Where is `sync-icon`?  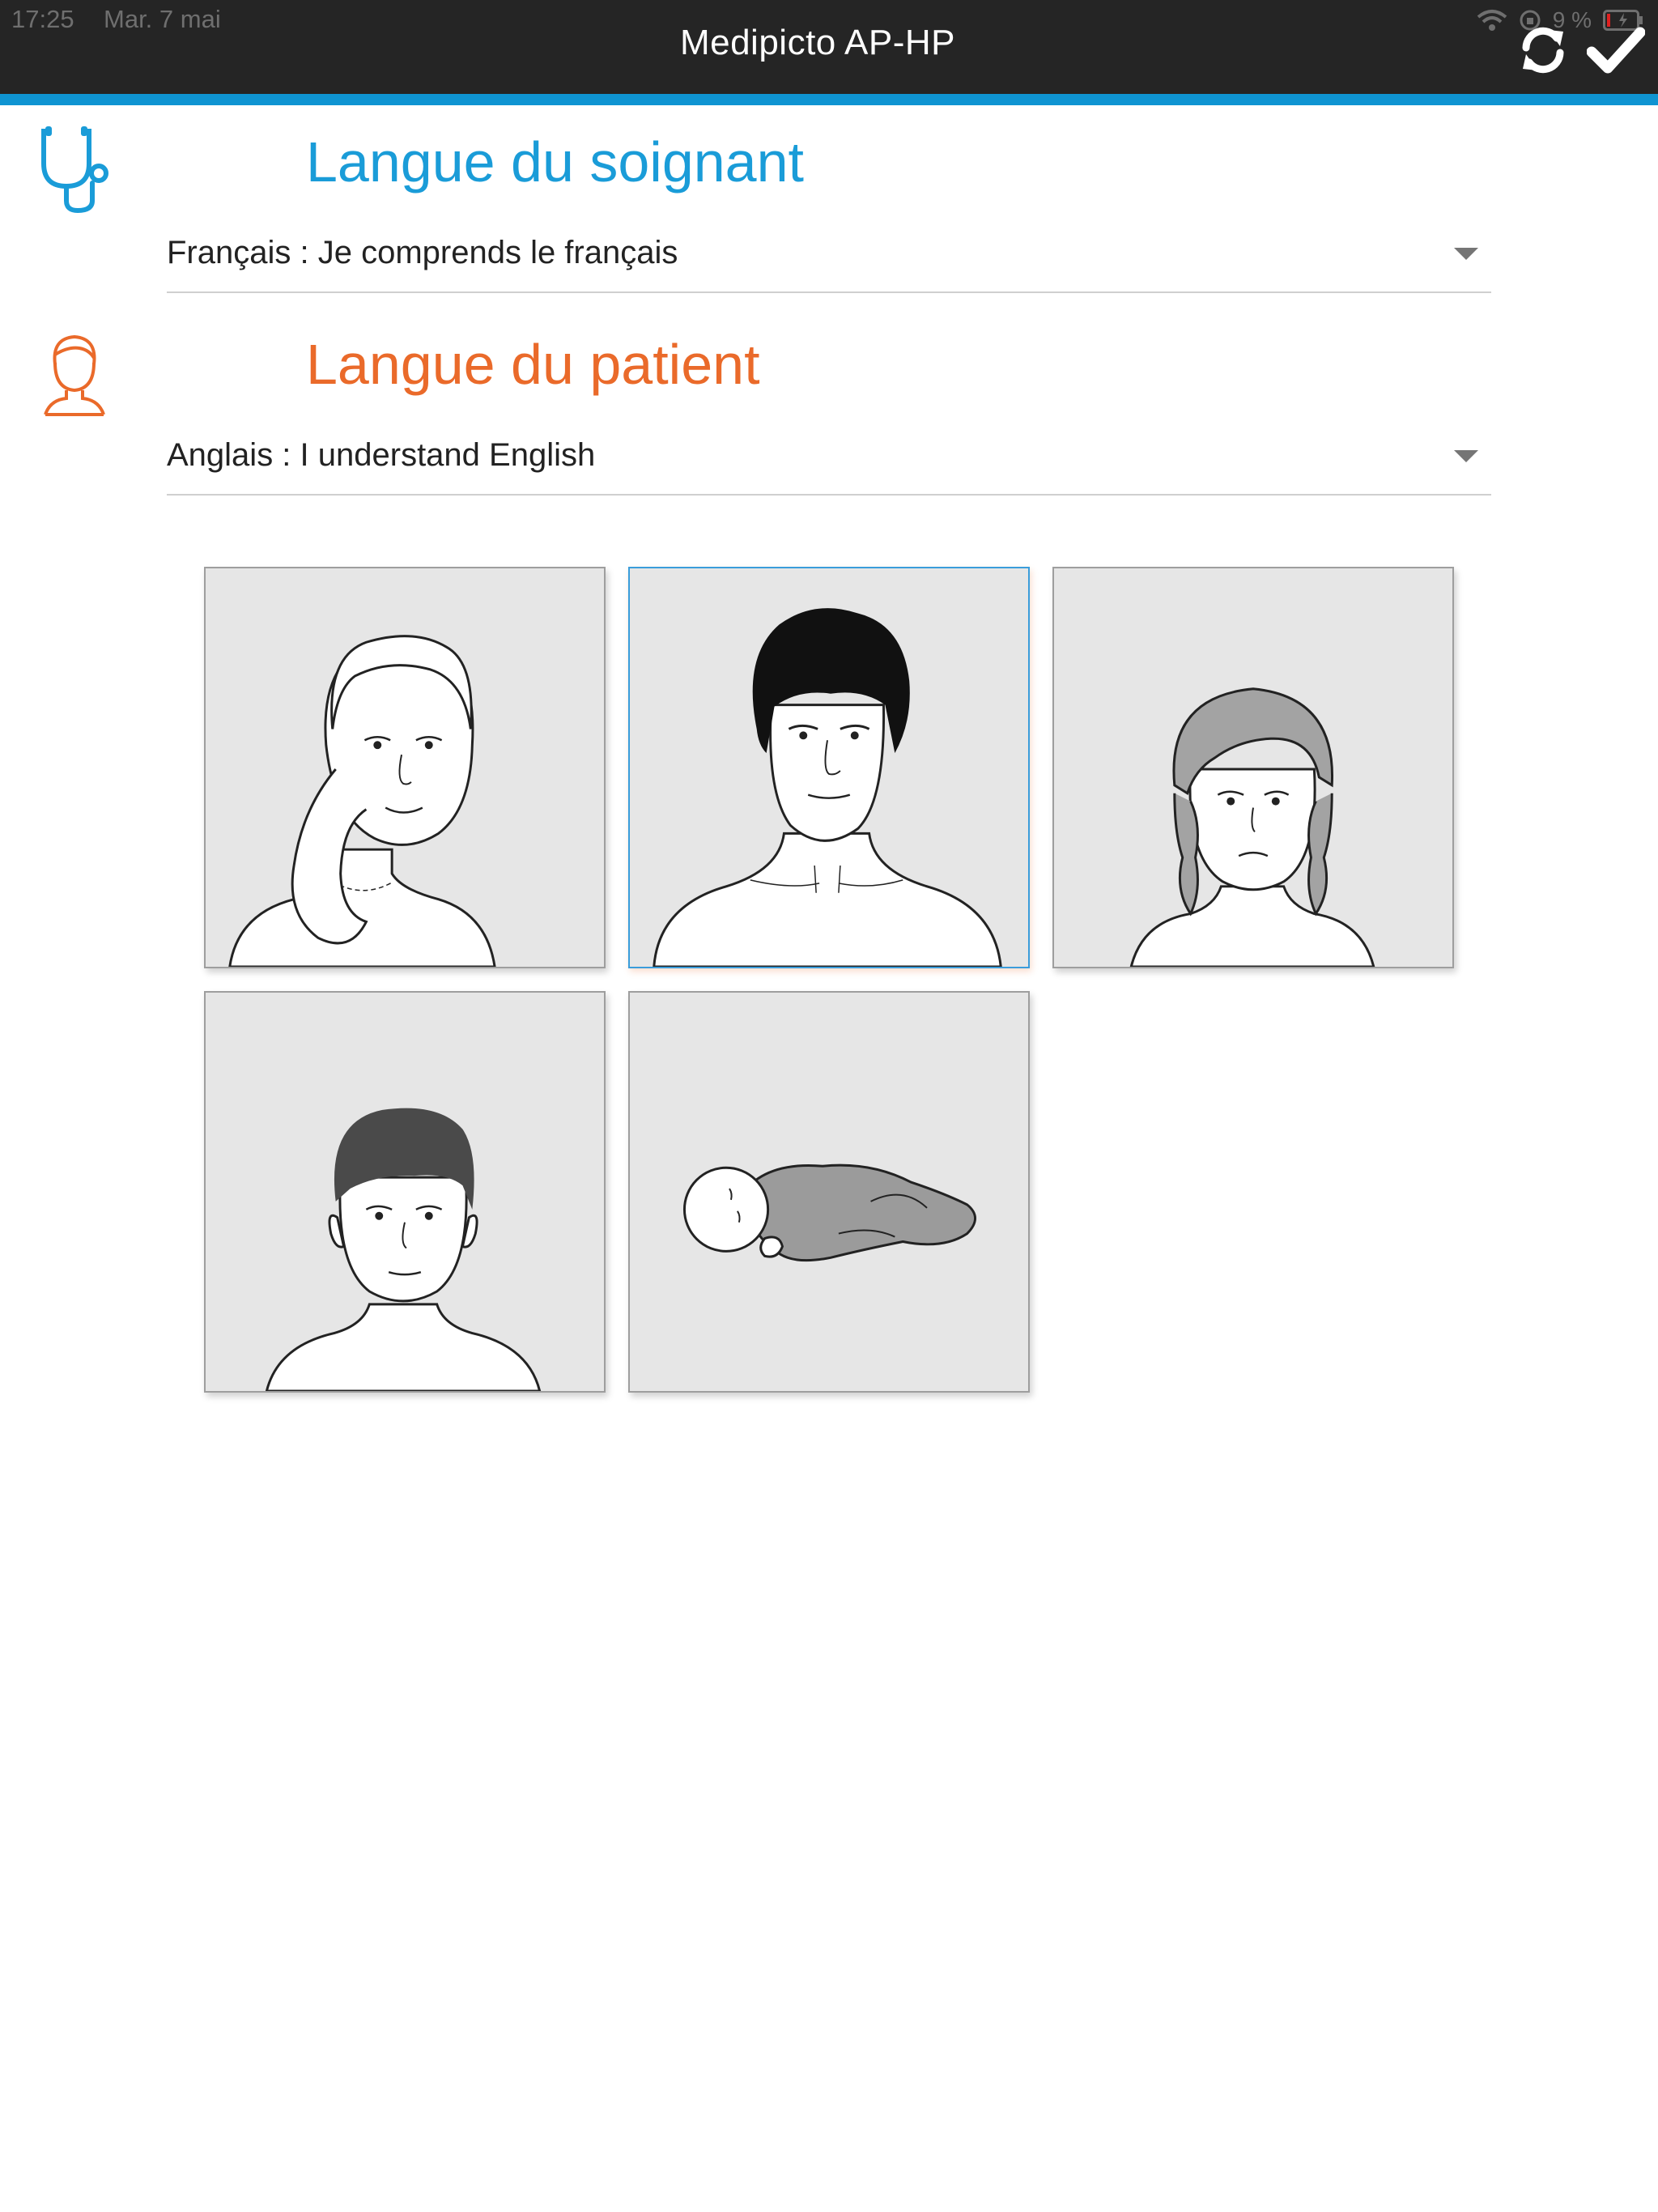
sync-icon is located at coordinates (1543, 50).